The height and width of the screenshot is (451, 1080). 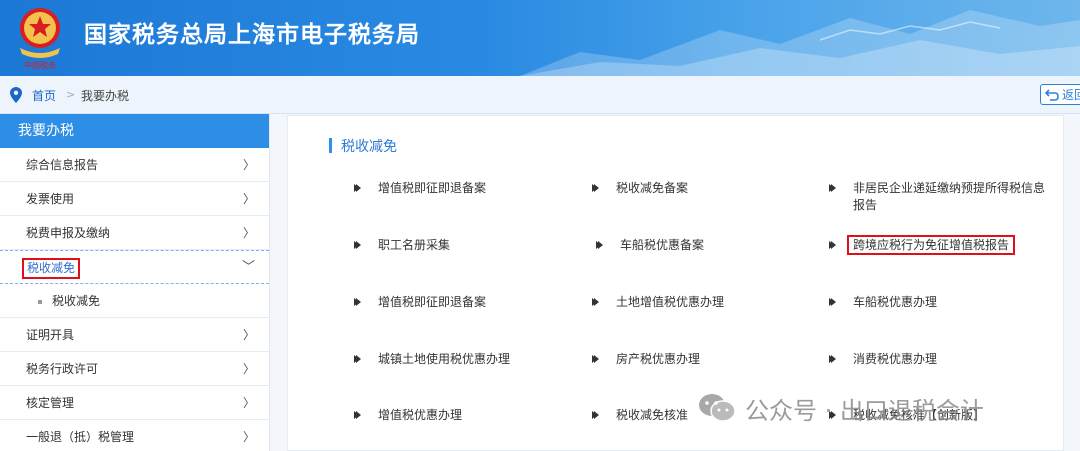 What do you see at coordinates (883, 302) in the screenshot?
I see `service-link: 车船税优惠办理` at bounding box center [883, 302].